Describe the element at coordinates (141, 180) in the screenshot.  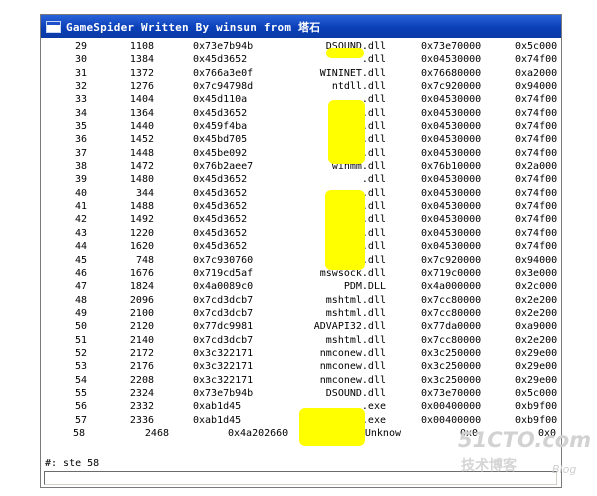
I see `thread-id: 1480` at that location.